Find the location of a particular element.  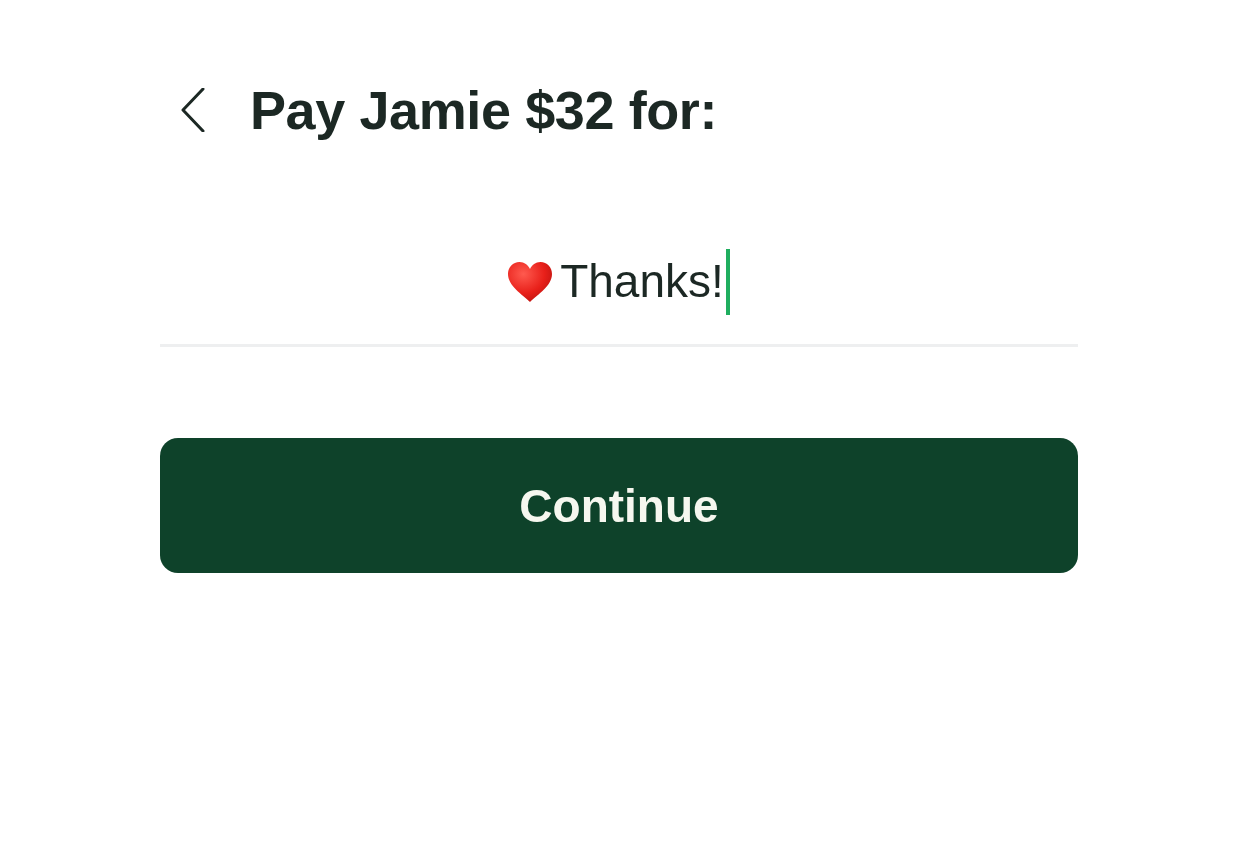

continue-button: Continue is located at coordinates (619, 505).